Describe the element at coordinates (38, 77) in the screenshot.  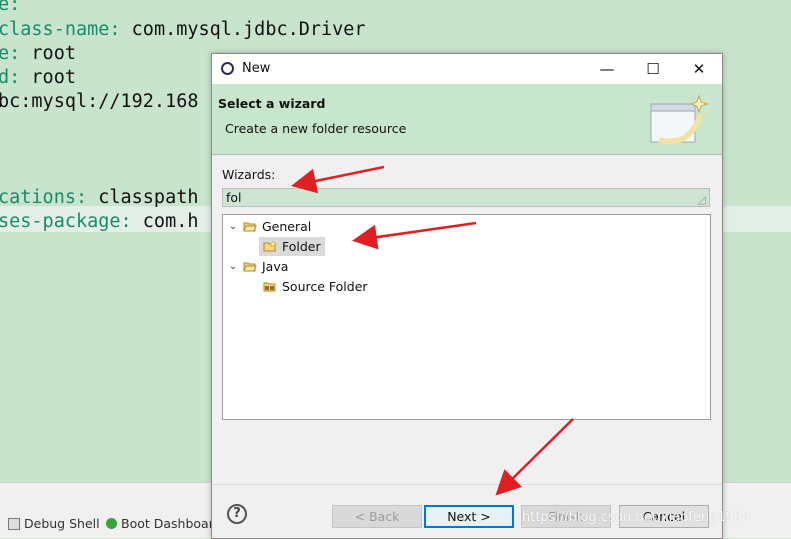
I see `code-line: d: root` at that location.